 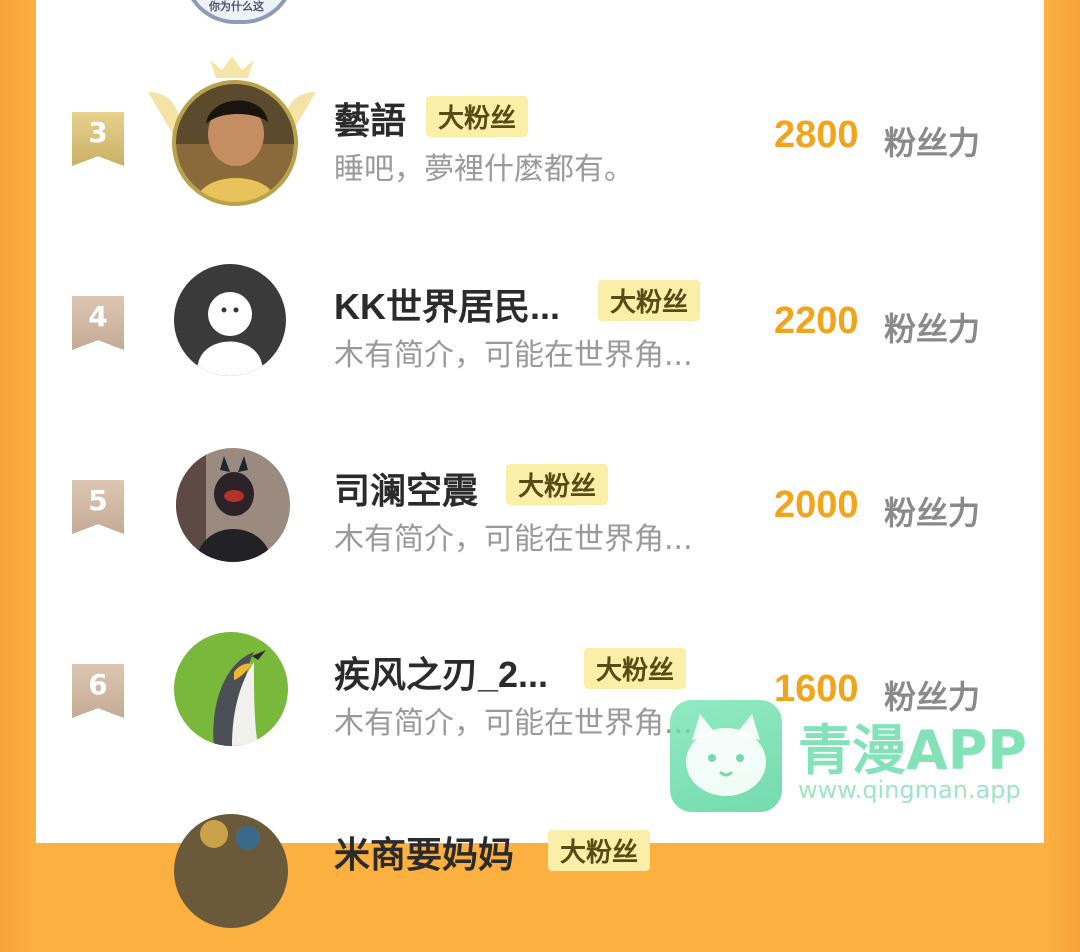 What do you see at coordinates (540, 516) in the screenshot?
I see `leaderboard-row-5: 5 司澜空震 大粉丝 木有简介，可能在世界角... 2000 粉丝力` at bounding box center [540, 516].